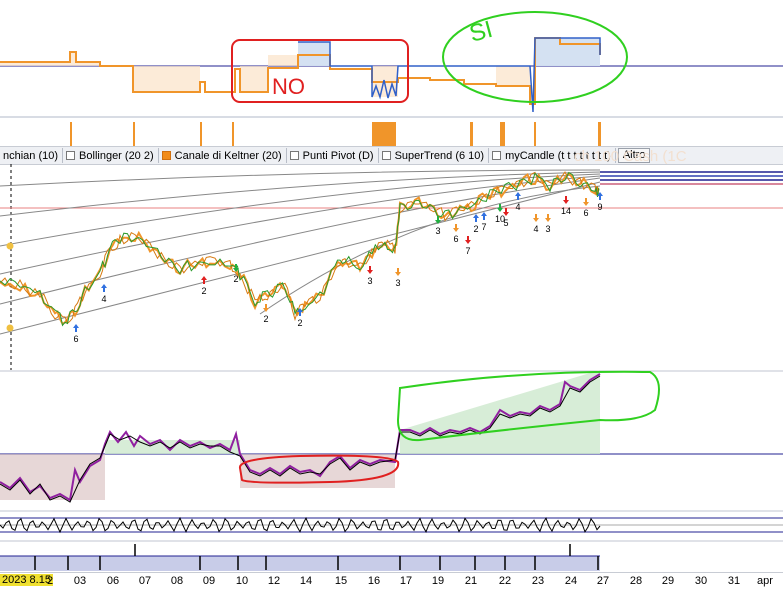 Image resolution: width=783 pixels, height=591 pixels. I want to click on wave-indicator-panel, so click(391, 525).